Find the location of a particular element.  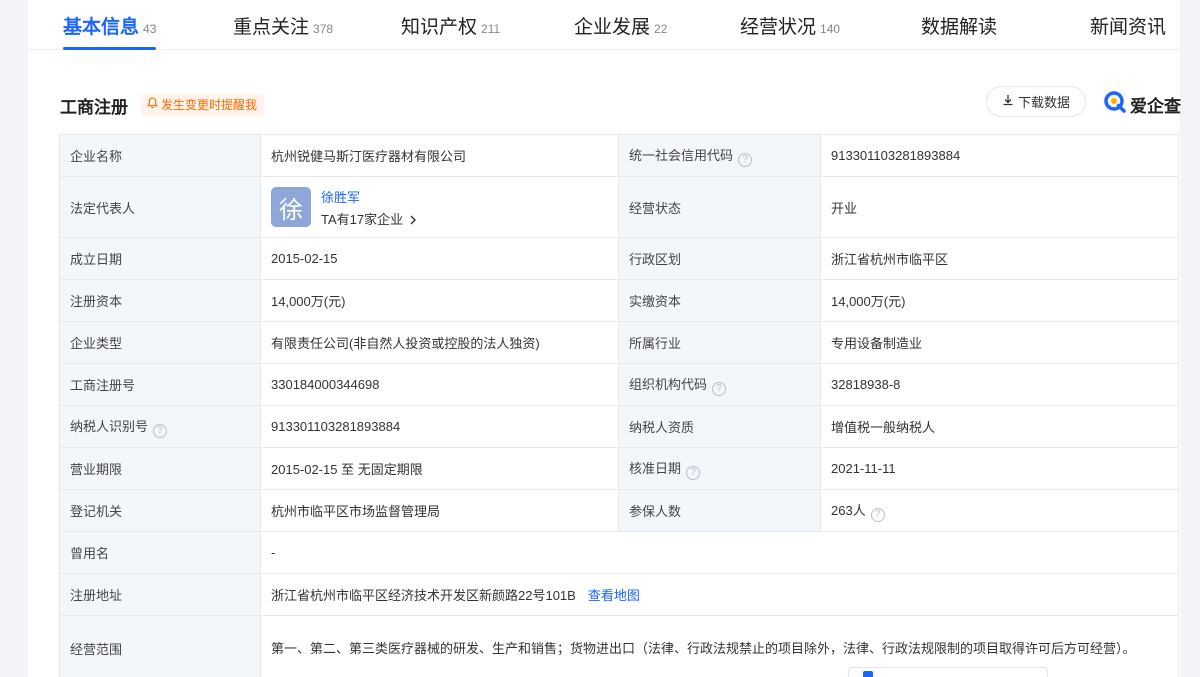

field-label-with-help: 统一社会信用代码? is located at coordinates (719, 155).